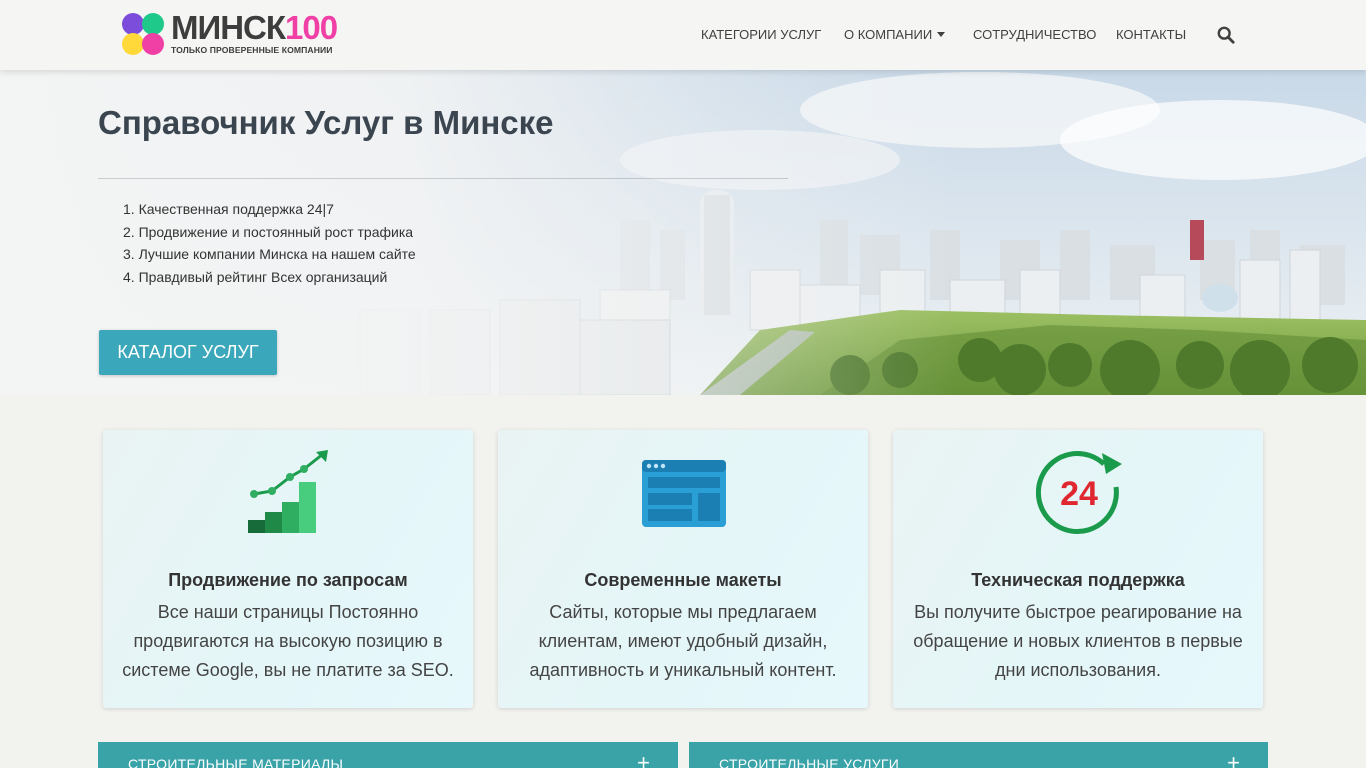 The image size is (1366, 768). Describe the element at coordinates (228, 209) in the screenshot. I see `list-item: 1. Качественная поддержка 24|7` at that location.